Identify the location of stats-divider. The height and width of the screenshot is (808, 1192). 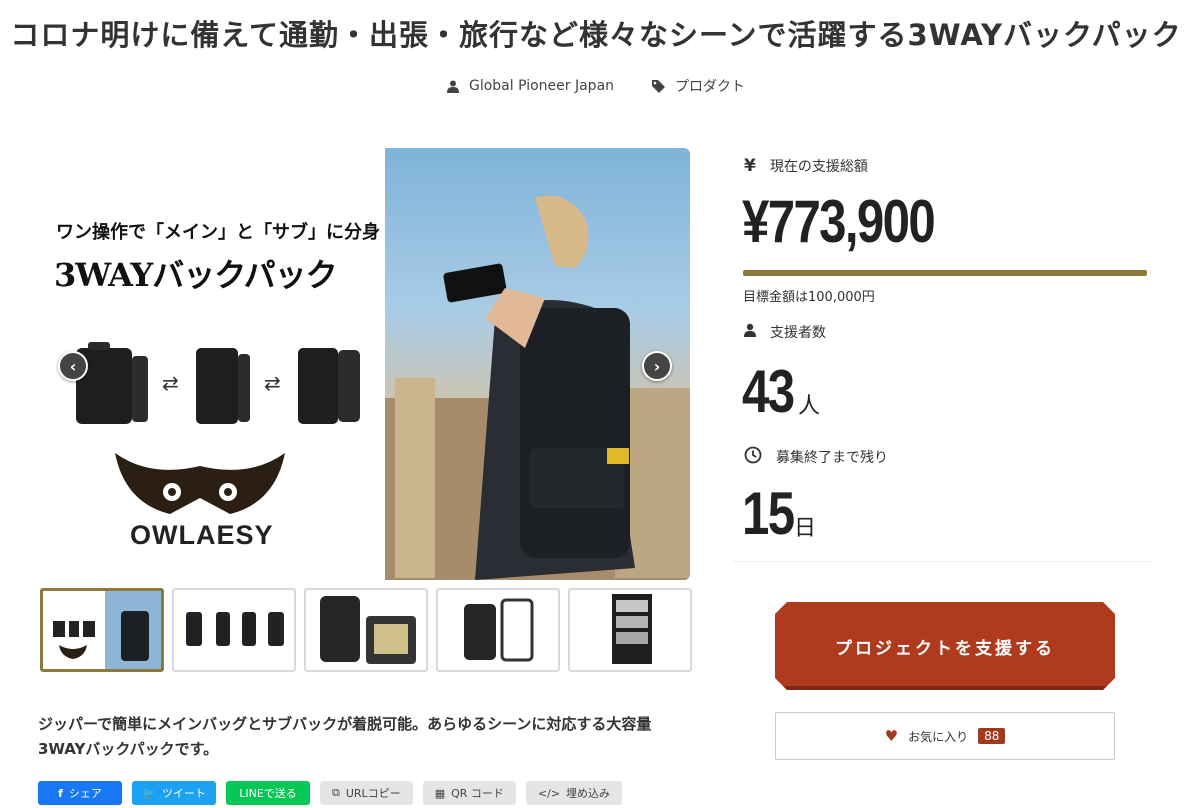
(943, 561).